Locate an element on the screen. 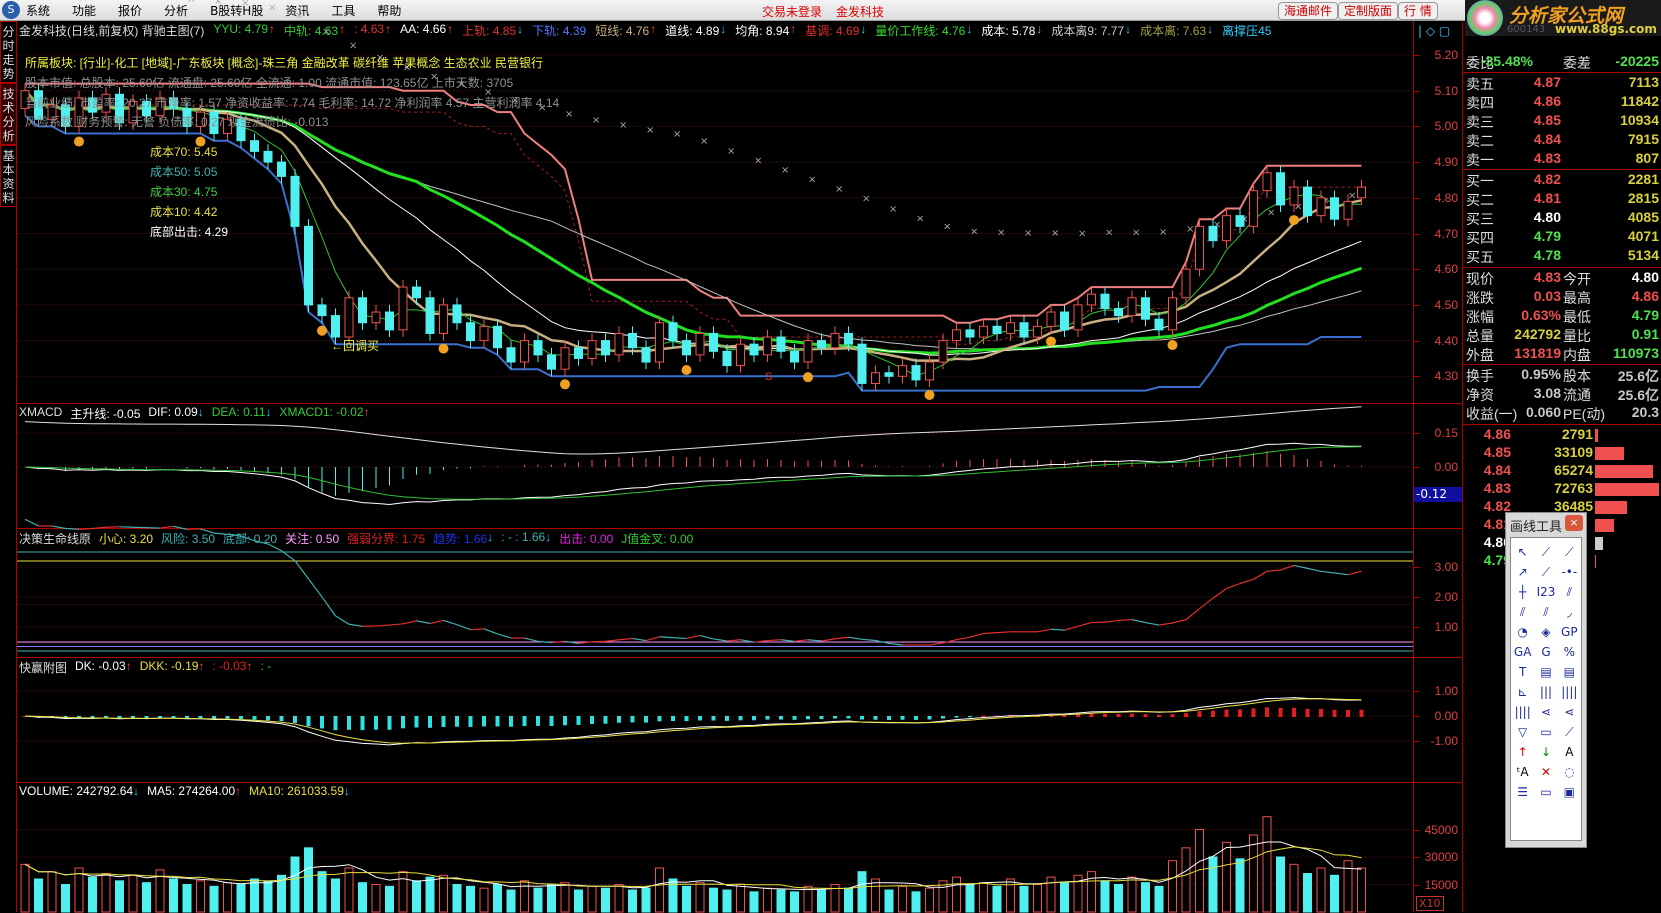  arrow-down-icon: ↓ is located at coordinates (863, 30).